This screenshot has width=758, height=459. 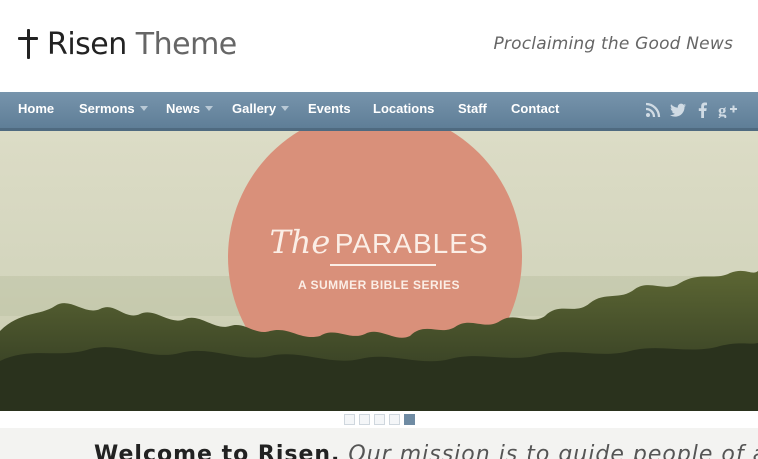 I want to click on nav-item-label: Locations, so click(x=404, y=108).